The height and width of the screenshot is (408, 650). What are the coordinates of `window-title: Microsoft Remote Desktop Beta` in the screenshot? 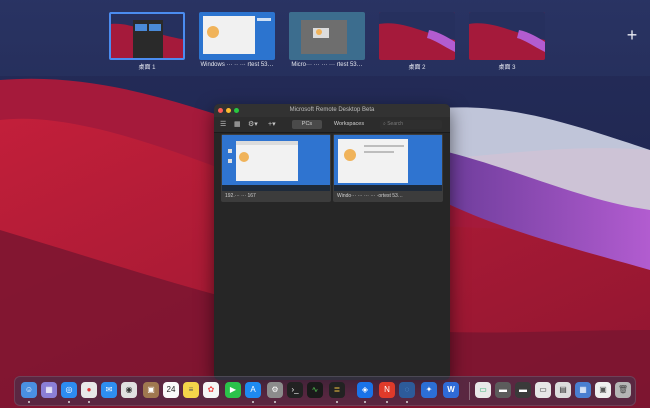 It's located at (332, 110).